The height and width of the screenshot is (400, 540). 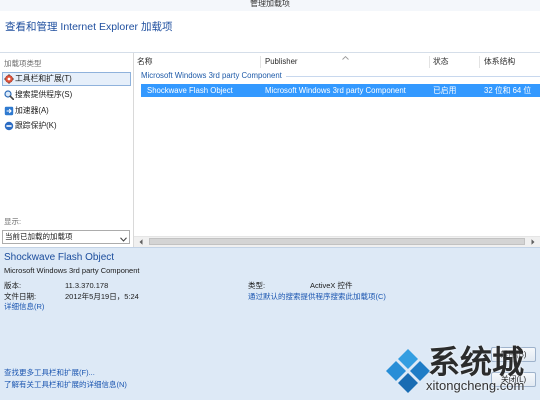 I want to click on show-select: 当前已加载的加载项, so click(x=66, y=237).